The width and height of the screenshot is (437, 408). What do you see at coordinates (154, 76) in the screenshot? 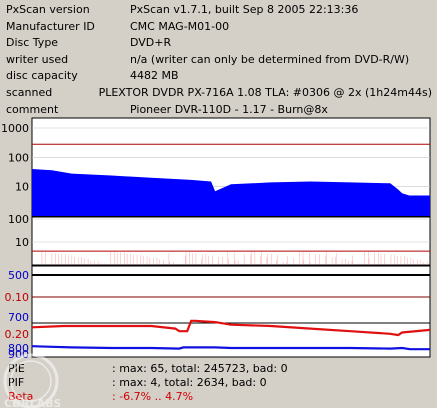
I see `info-value: 4482 MB` at bounding box center [154, 76].